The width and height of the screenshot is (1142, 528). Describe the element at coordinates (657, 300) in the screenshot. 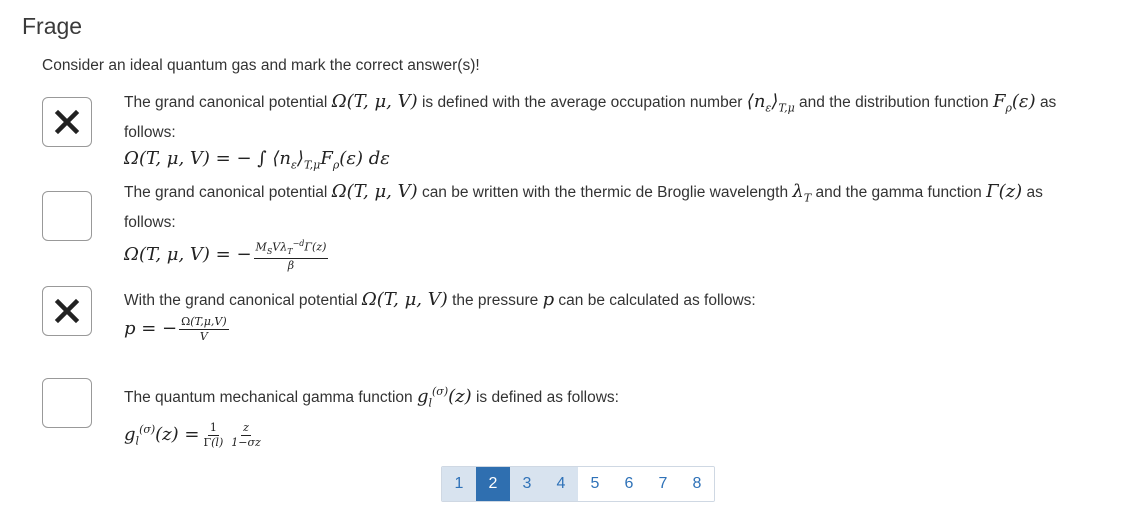

I see `answer-text-3-part-3: can be calculated as follows:` at that location.